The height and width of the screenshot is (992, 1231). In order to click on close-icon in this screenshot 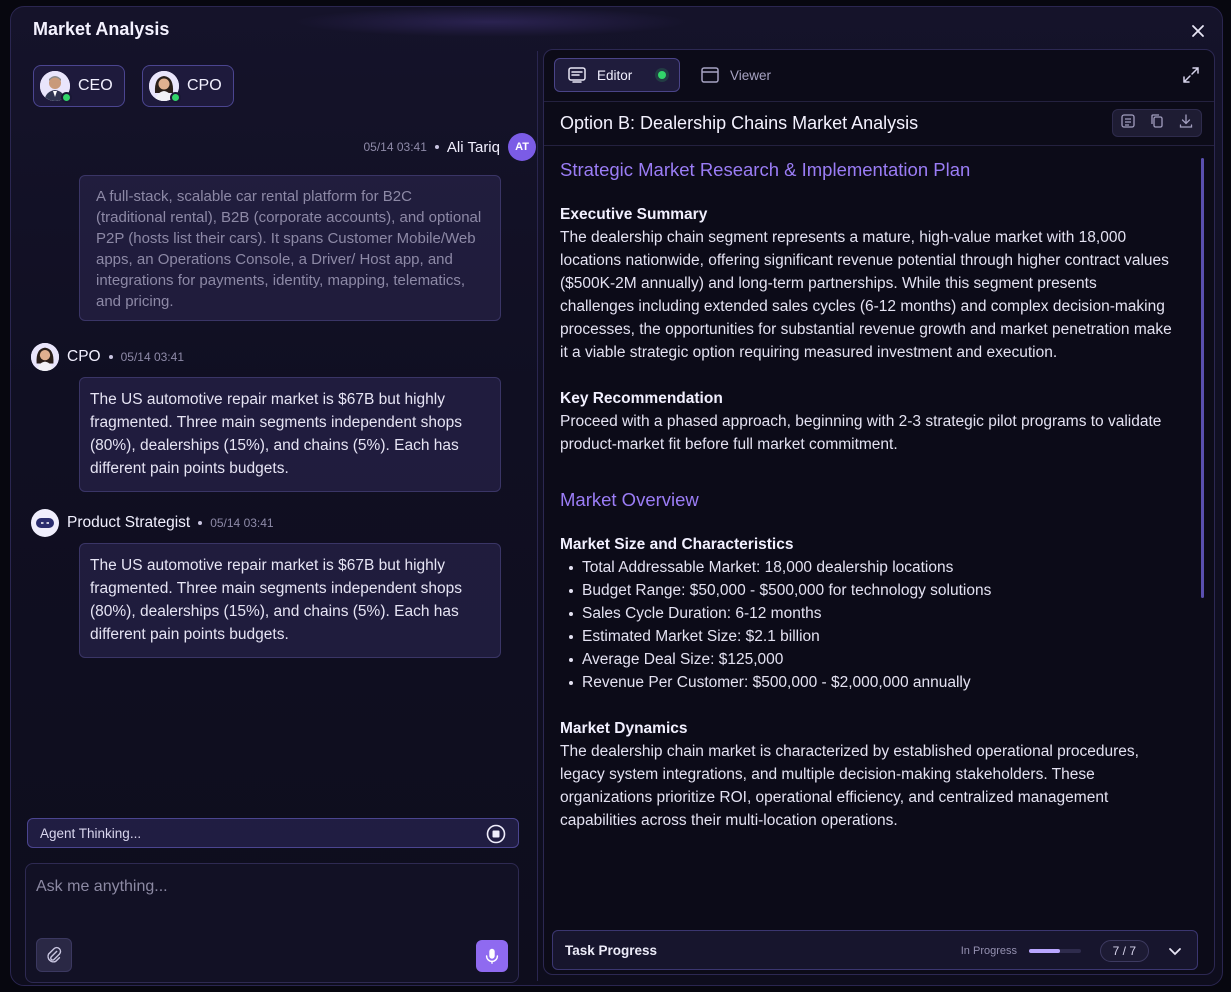, I will do `click(1198, 31)`.